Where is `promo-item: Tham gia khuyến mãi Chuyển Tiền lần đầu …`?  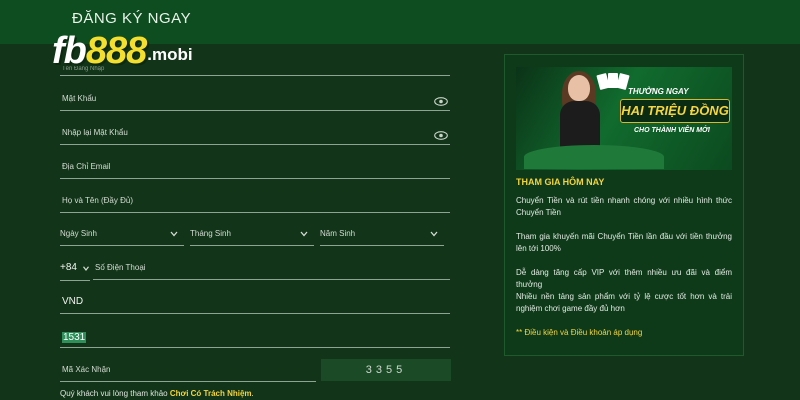
promo-item: Tham gia khuyến mãi Chuyển Tiền lần đầu … is located at coordinates (624, 242).